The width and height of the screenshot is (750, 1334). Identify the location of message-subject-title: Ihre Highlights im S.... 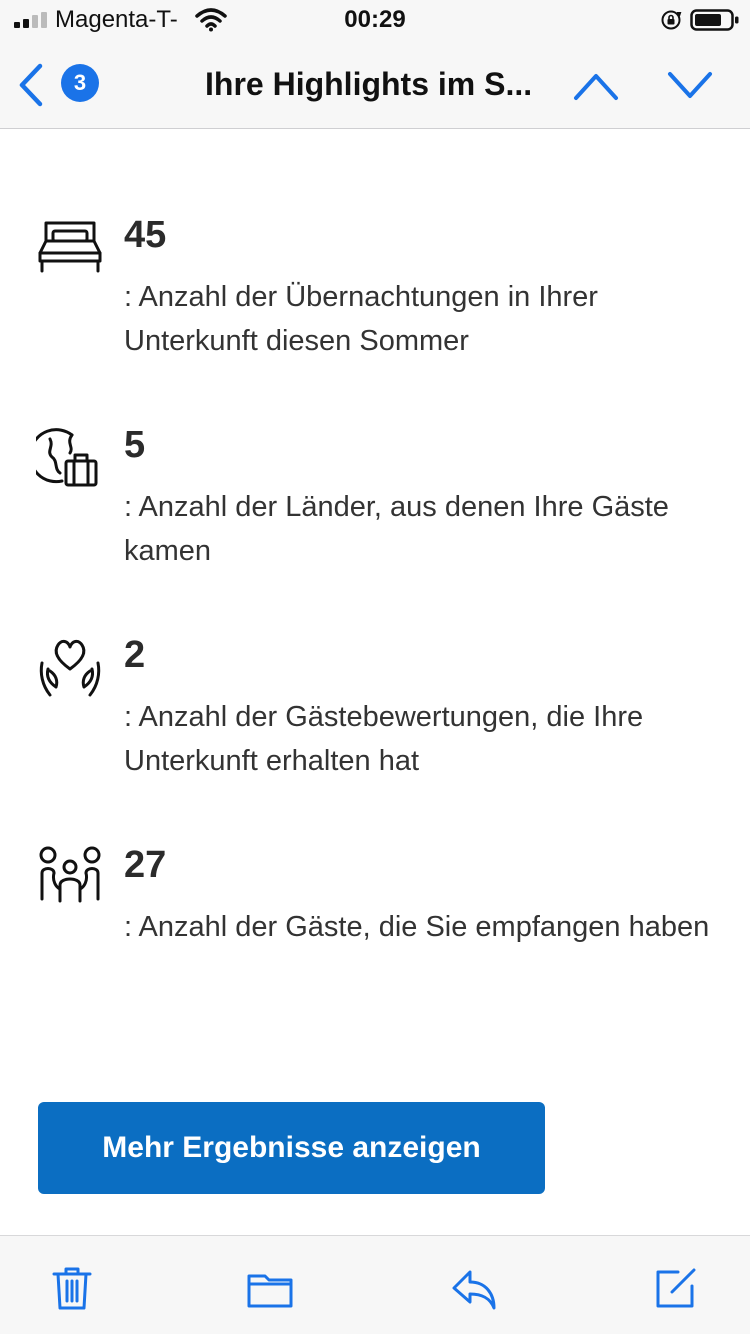
(369, 84).